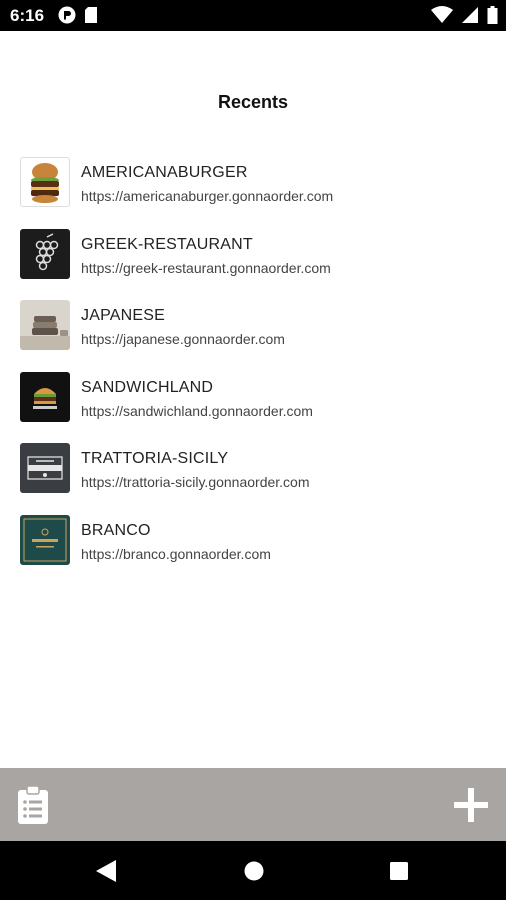 The width and height of the screenshot is (506, 900). I want to click on navigation-bar, so click(253, 870).